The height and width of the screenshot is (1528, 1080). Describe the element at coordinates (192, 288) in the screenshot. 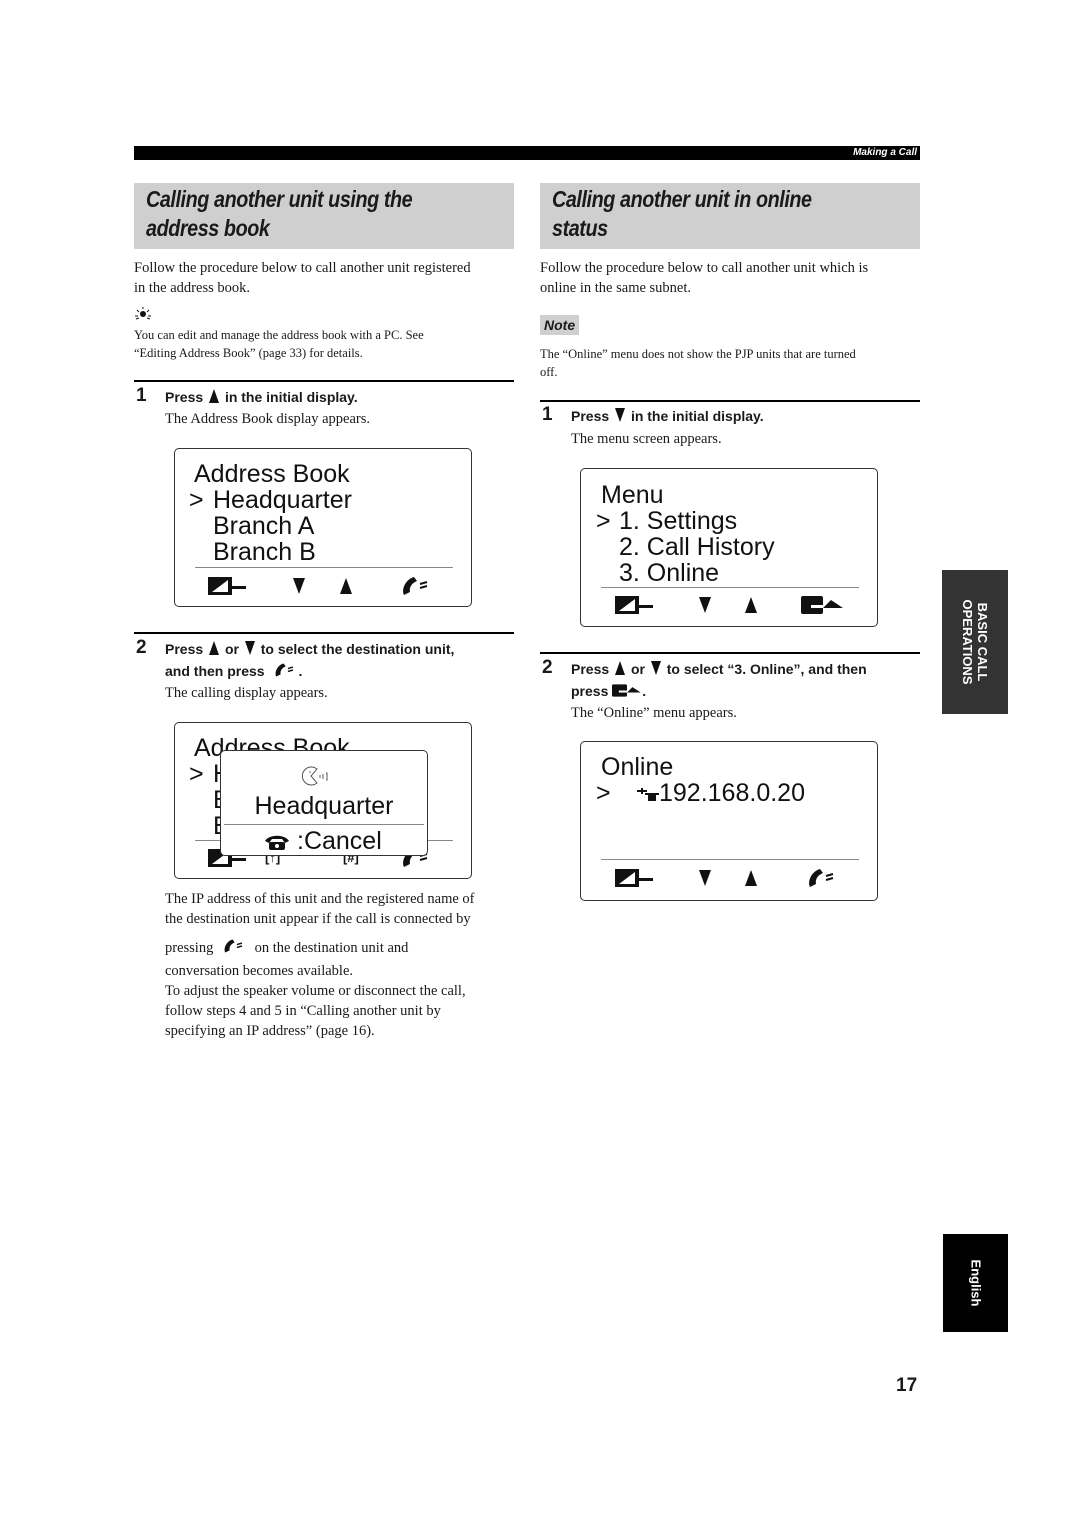

I see `text-line: in the address book.` at that location.